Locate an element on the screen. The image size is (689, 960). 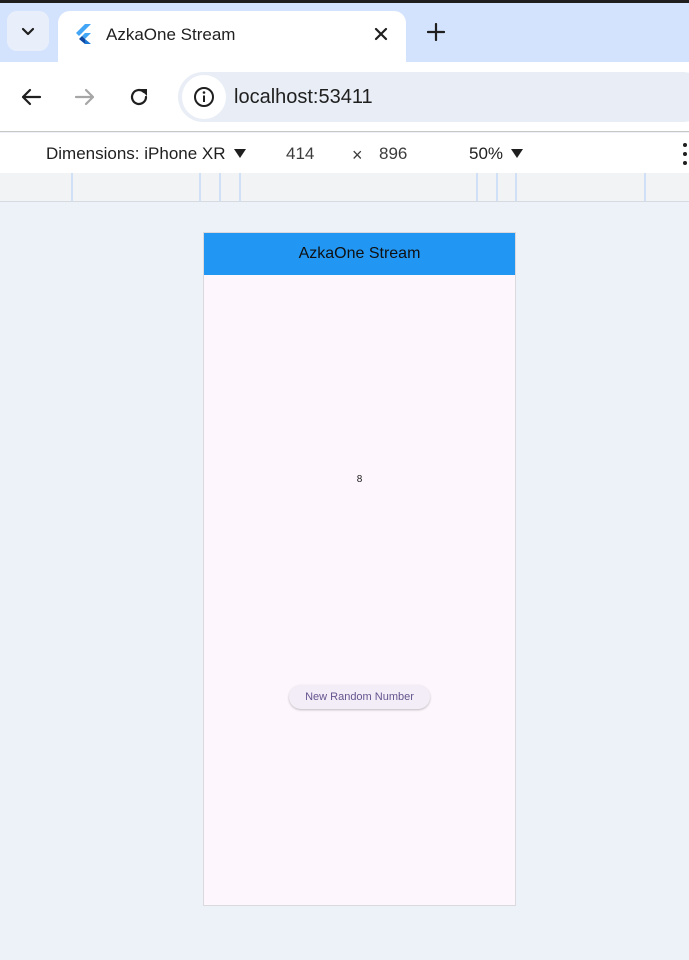
tab-title: AzkaOne Stream is located at coordinates (171, 34).